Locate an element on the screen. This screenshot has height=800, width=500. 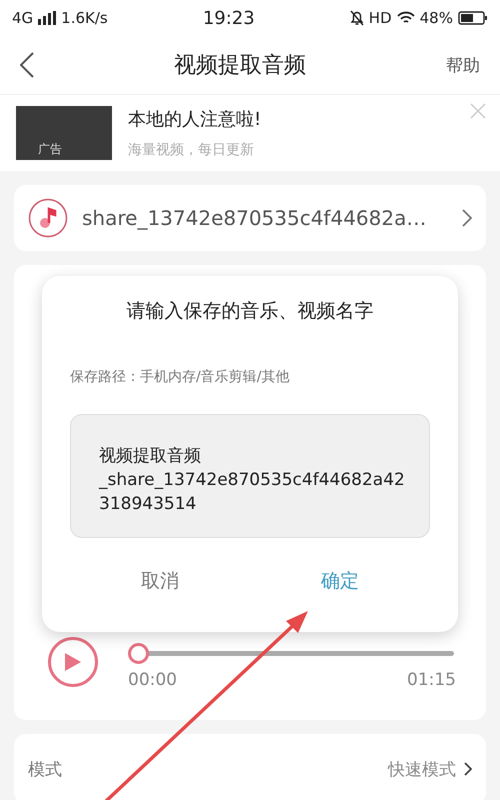
bell-off-icon is located at coordinates (357, 18).